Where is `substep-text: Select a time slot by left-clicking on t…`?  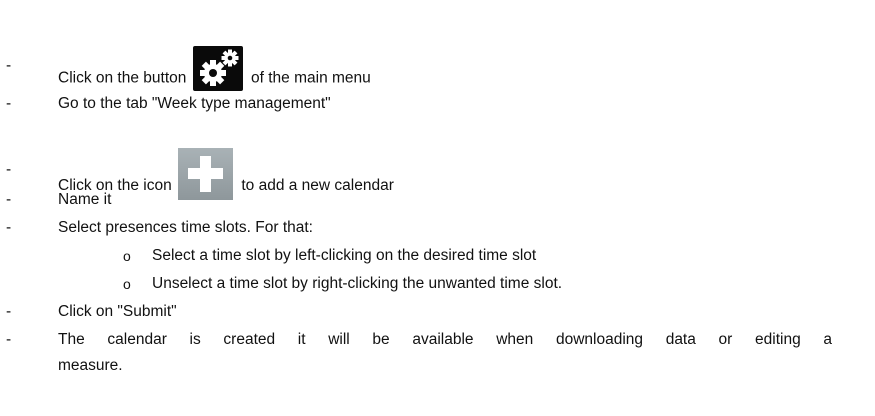
substep-text: Select a time slot by left-clicking on t… is located at coordinates (344, 255).